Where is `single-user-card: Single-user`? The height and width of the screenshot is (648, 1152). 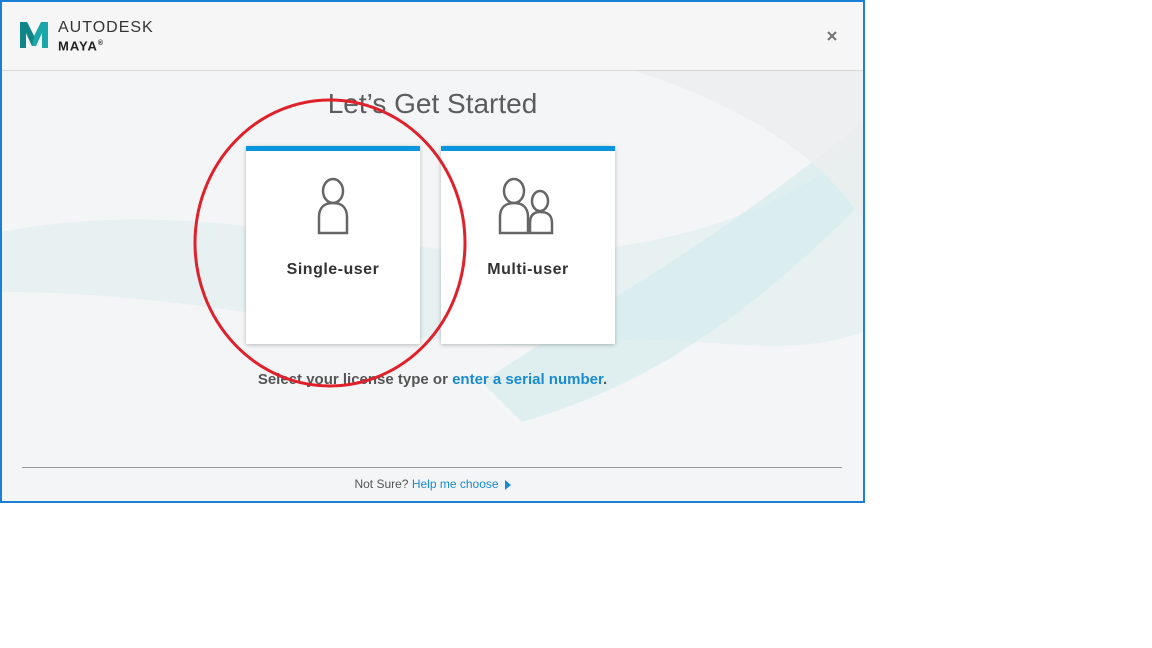
single-user-card: Single-user is located at coordinates (333, 245).